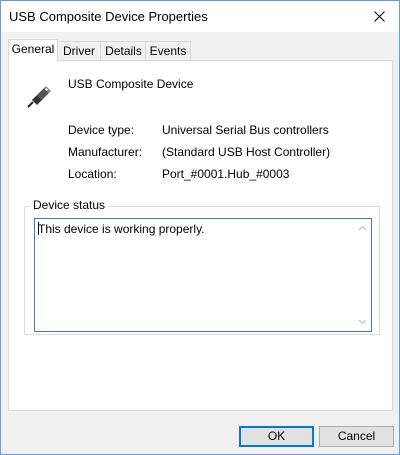  Describe the element at coordinates (92, 174) in the screenshot. I see `location-label: Location:` at that location.